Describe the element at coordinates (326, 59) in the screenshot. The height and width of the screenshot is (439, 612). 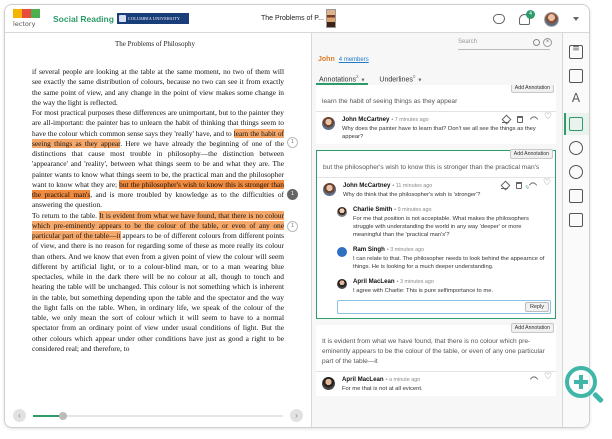
I see `group-name: John` at that location.